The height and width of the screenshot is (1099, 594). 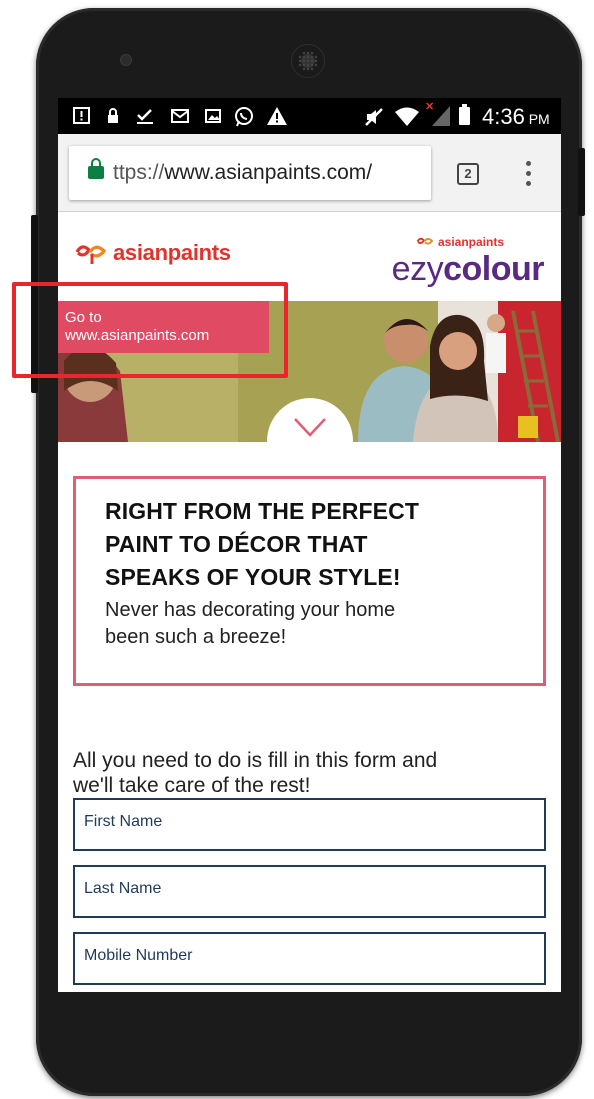 What do you see at coordinates (96, 168) in the screenshot?
I see `secure-lock-icon` at bounding box center [96, 168].